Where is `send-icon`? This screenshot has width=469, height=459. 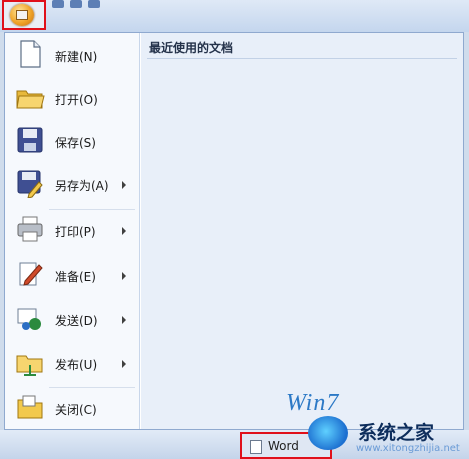
send-icon is located at coordinates (29, 319).